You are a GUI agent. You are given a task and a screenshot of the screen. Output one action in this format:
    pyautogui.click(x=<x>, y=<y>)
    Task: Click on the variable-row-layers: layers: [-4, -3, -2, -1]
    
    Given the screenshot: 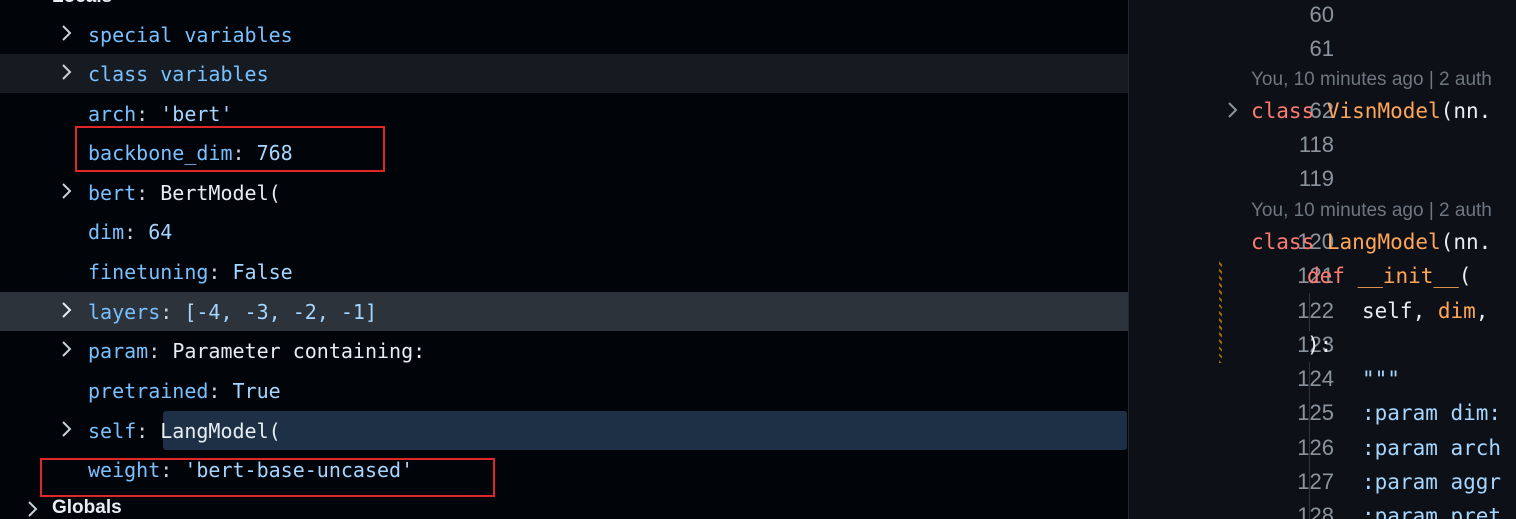 What is the action you would take?
    pyautogui.click(x=564, y=311)
    